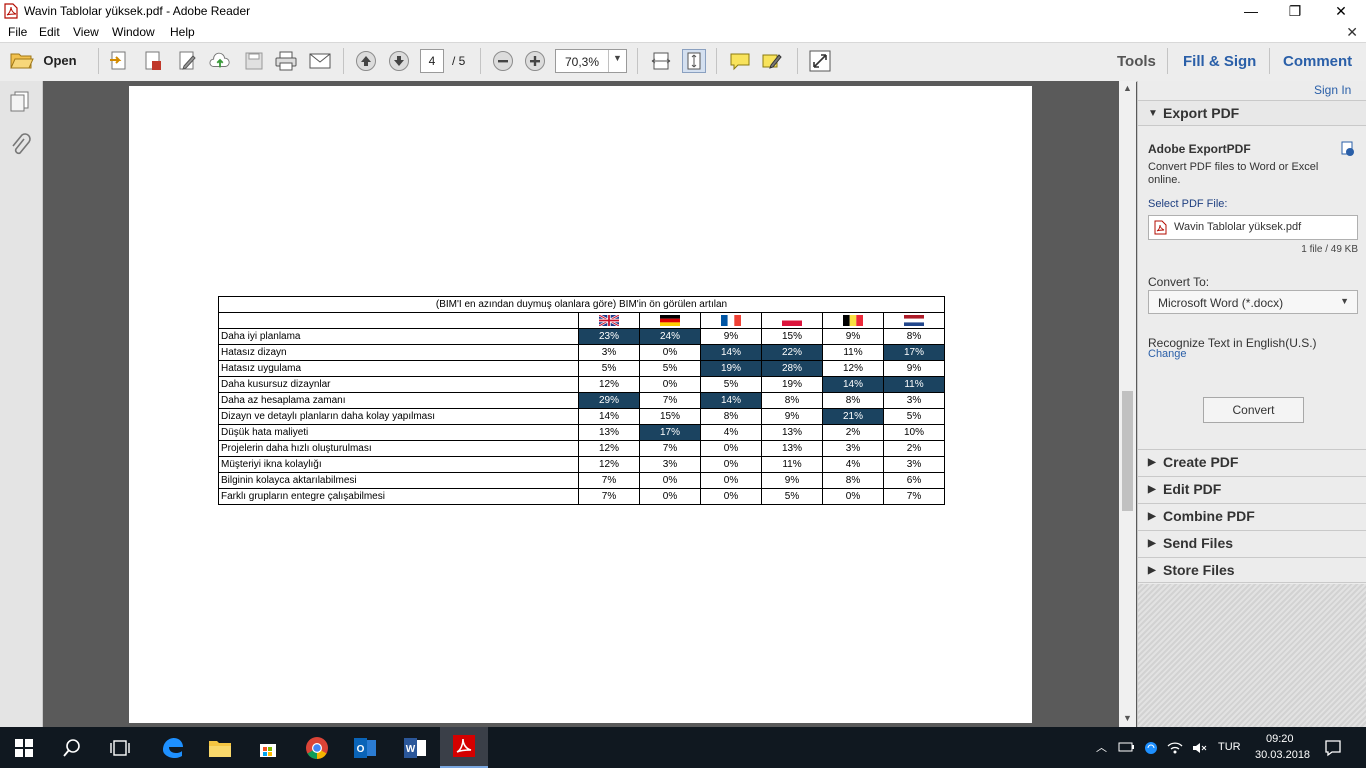 The width and height of the screenshot is (1366, 768). What do you see at coordinates (220, 748) in the screenshot?
I see `file-explorer-icon` at bounding box center [220, 748].